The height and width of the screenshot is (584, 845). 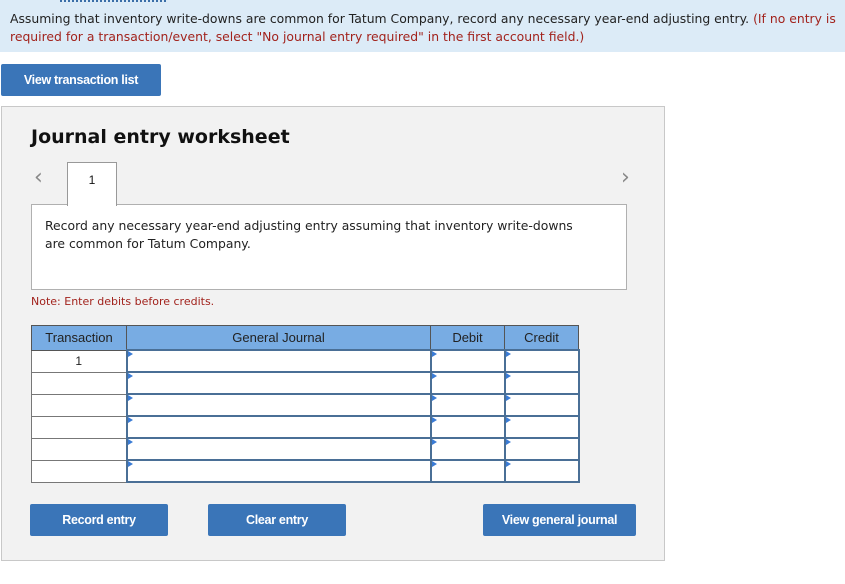 I want to click on table-header-row: Transaction General Journal Debit Credit, so click(x=305, y=338).